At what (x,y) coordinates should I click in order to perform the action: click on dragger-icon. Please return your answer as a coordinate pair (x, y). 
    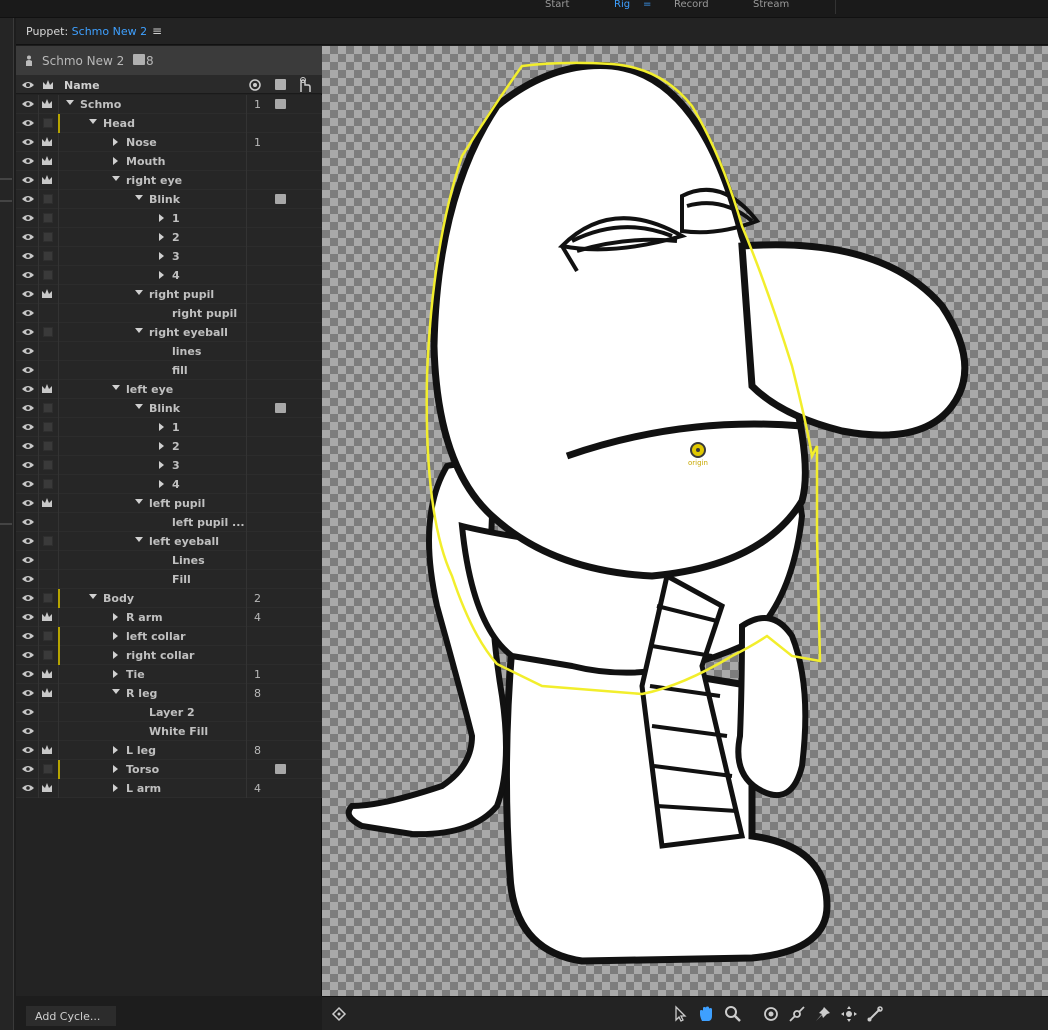
    Looking at the image, I should click on (797, 1014).